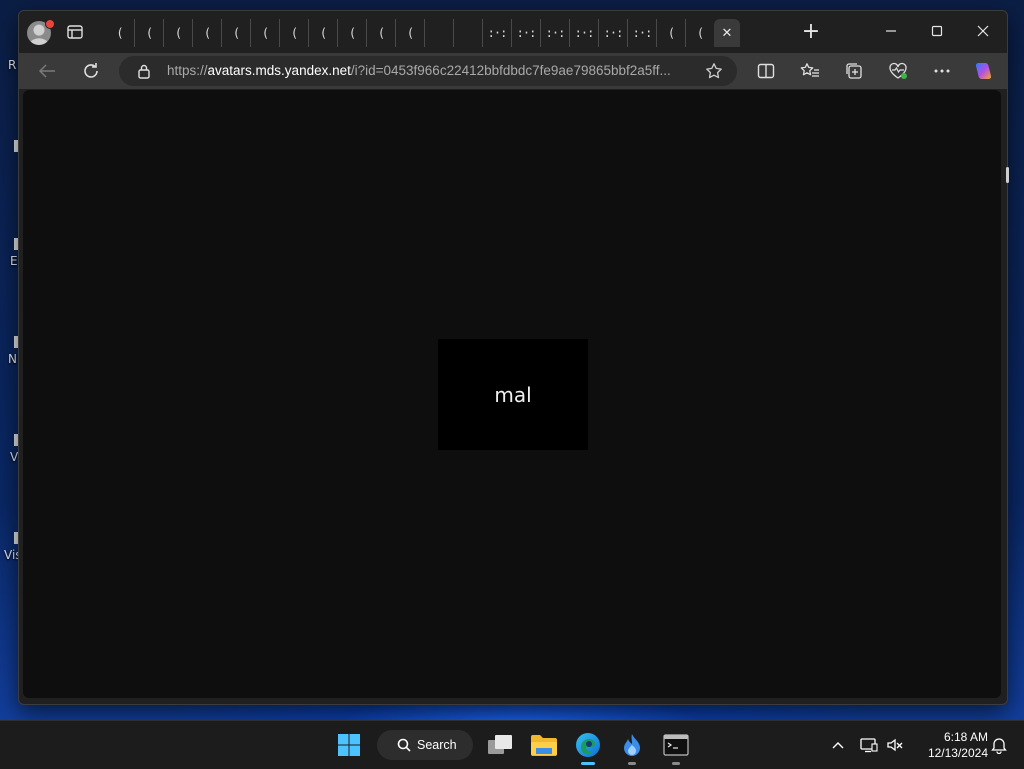  I want to click on display-network-icon, so click(869, 745).